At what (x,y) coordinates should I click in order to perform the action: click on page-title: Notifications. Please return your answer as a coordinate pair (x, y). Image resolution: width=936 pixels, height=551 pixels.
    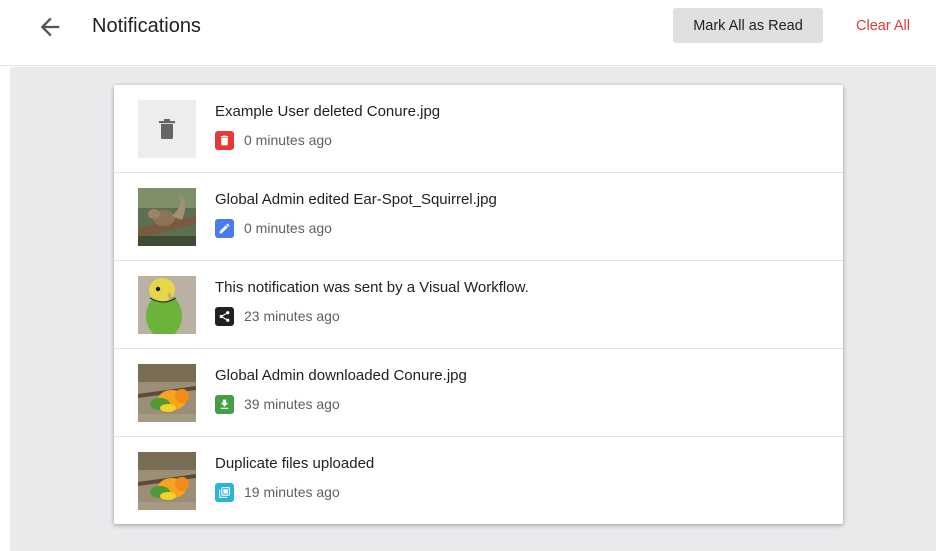
    Looking at the image, I should click on (146, 26).